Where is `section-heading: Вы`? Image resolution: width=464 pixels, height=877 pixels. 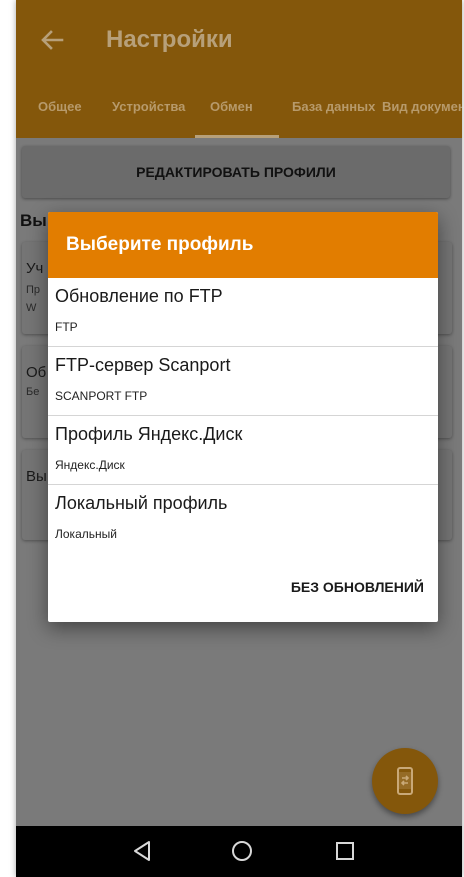
section-heading: Вы is located at coordinates (33, 220).